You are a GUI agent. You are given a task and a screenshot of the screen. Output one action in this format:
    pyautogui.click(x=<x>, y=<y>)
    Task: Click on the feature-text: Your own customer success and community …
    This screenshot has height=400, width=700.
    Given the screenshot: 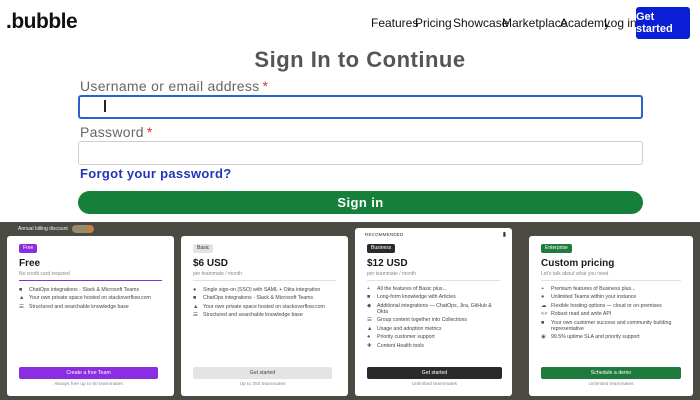 What is the action you would take?
    pyautogui.click(x=611, y=325)
    